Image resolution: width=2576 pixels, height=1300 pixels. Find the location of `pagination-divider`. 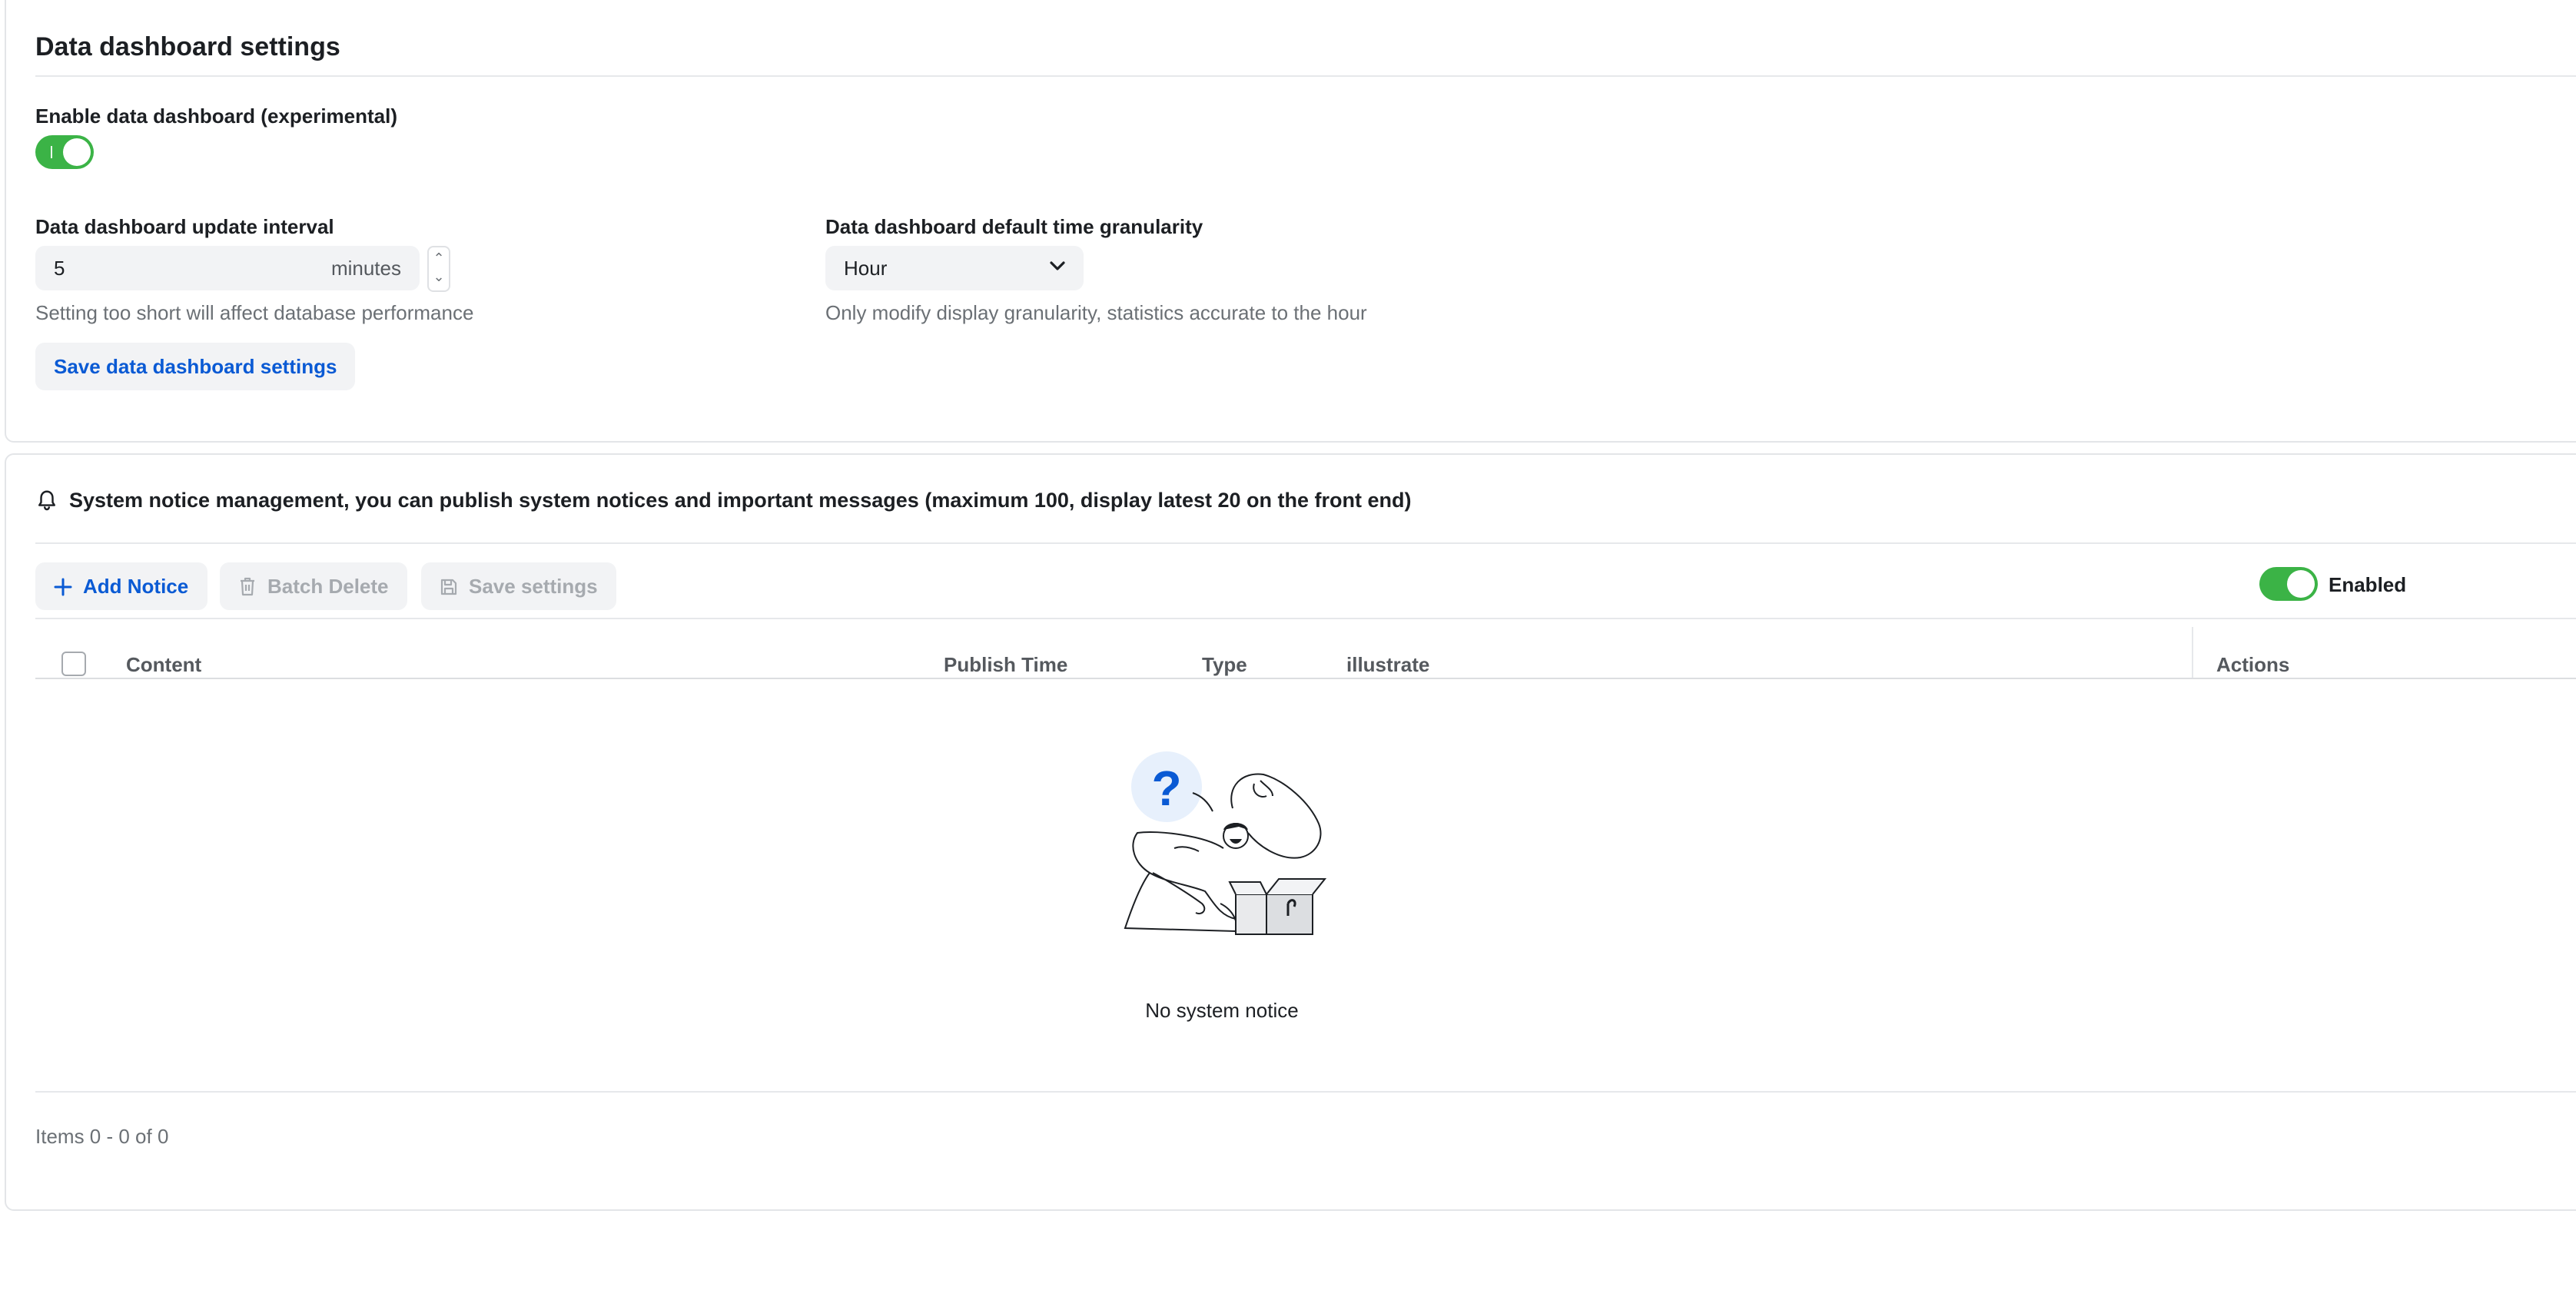

pagination-divider is located at coordinates (1305, 1092).